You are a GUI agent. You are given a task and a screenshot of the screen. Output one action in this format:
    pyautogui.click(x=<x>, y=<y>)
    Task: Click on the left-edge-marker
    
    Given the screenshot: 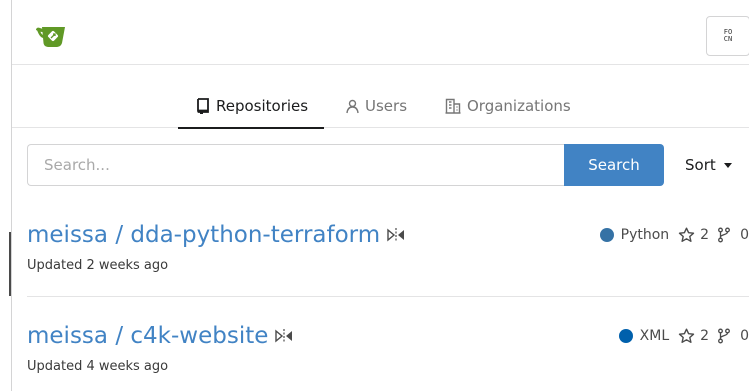 What is the action you would take?
    pyautogui.click(x=10, y=264)
    